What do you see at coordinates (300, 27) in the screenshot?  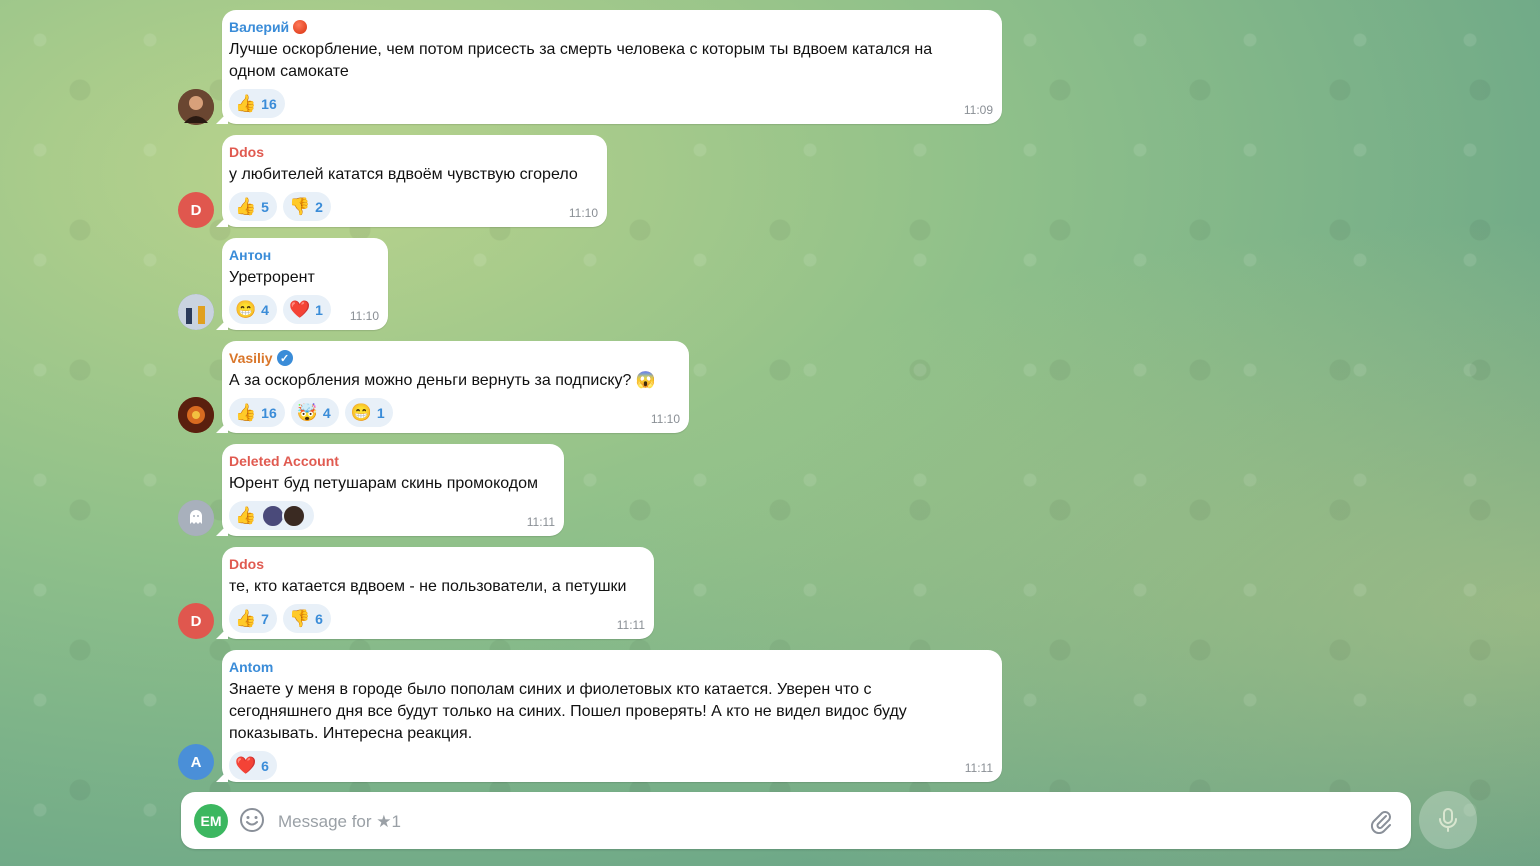 I see `status-emoji-icon` at bounding box center [300, 27].